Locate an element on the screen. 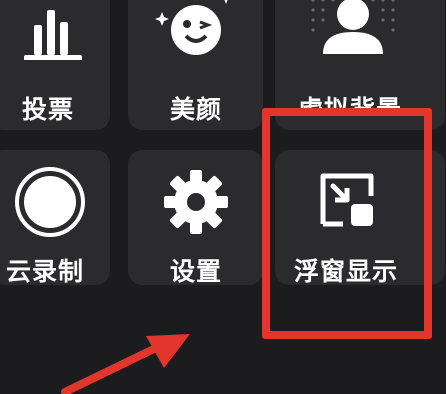 The width and height of the screenshot is (446, 394). menu-item-settings-label: 设置 is located at coordinates (196, 271).